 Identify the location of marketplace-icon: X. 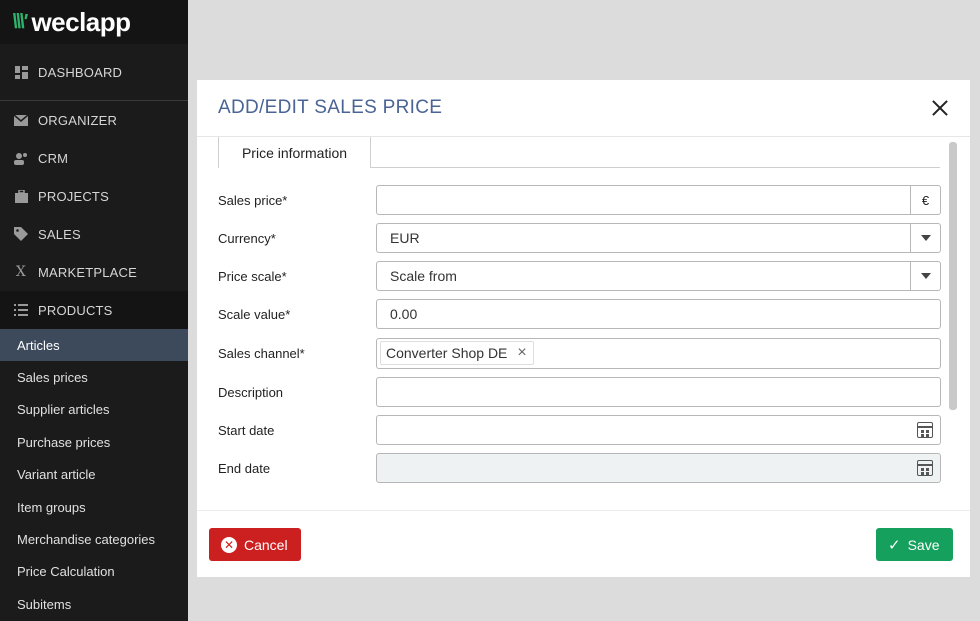
(21, 272).